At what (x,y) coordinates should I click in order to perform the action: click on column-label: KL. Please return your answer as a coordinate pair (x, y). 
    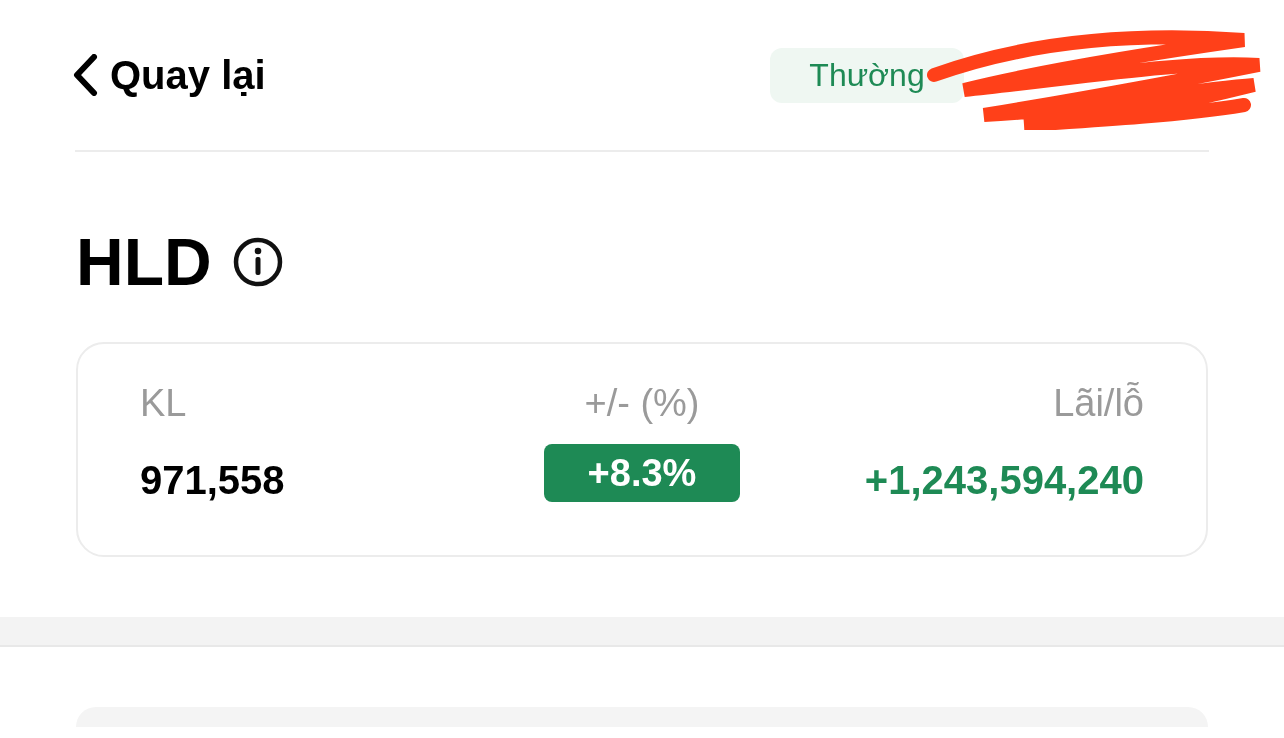
    Looking at the image, I should click on (163, 403).